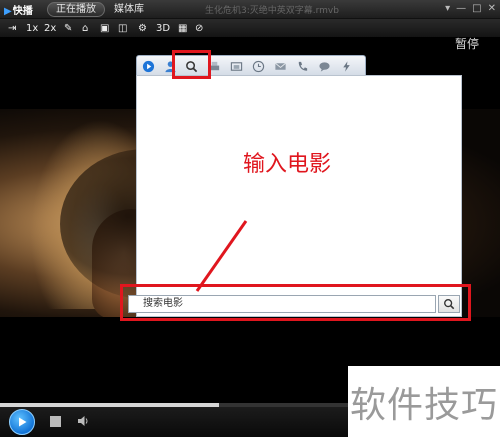 Image resolution: width=500 pixels, height=437 pixels. What do you see at coordinates (282, 304) in the screenshot?
I see `search-input: 搜索电影` at bounding box center [282, 304].